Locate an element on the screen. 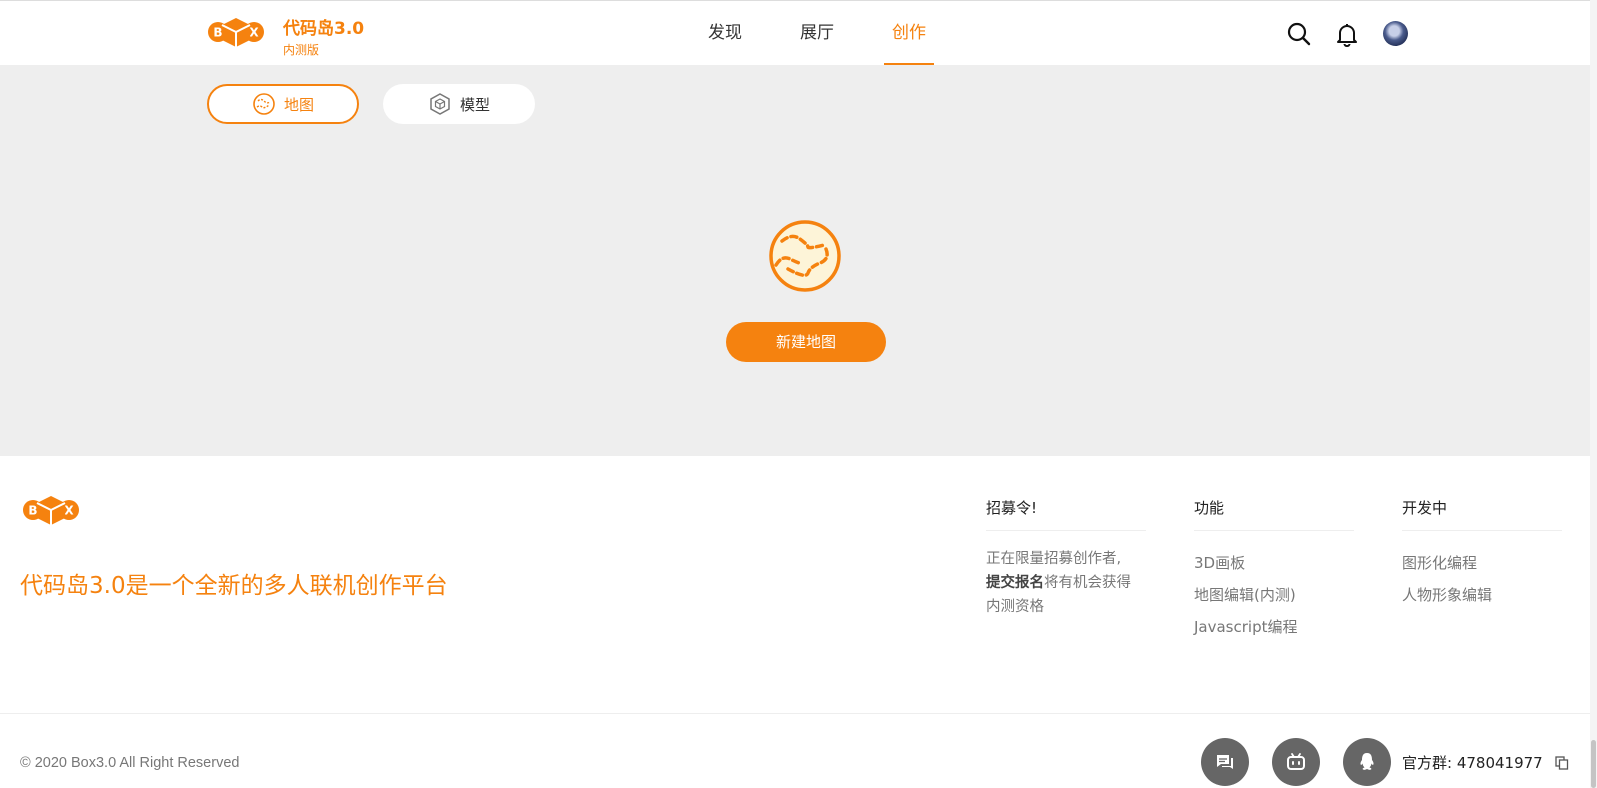 The height and width of the screenshot is (788, 1597). recruit-line1: 正在限量招募创作者, is located at coordinates (1054, 559).